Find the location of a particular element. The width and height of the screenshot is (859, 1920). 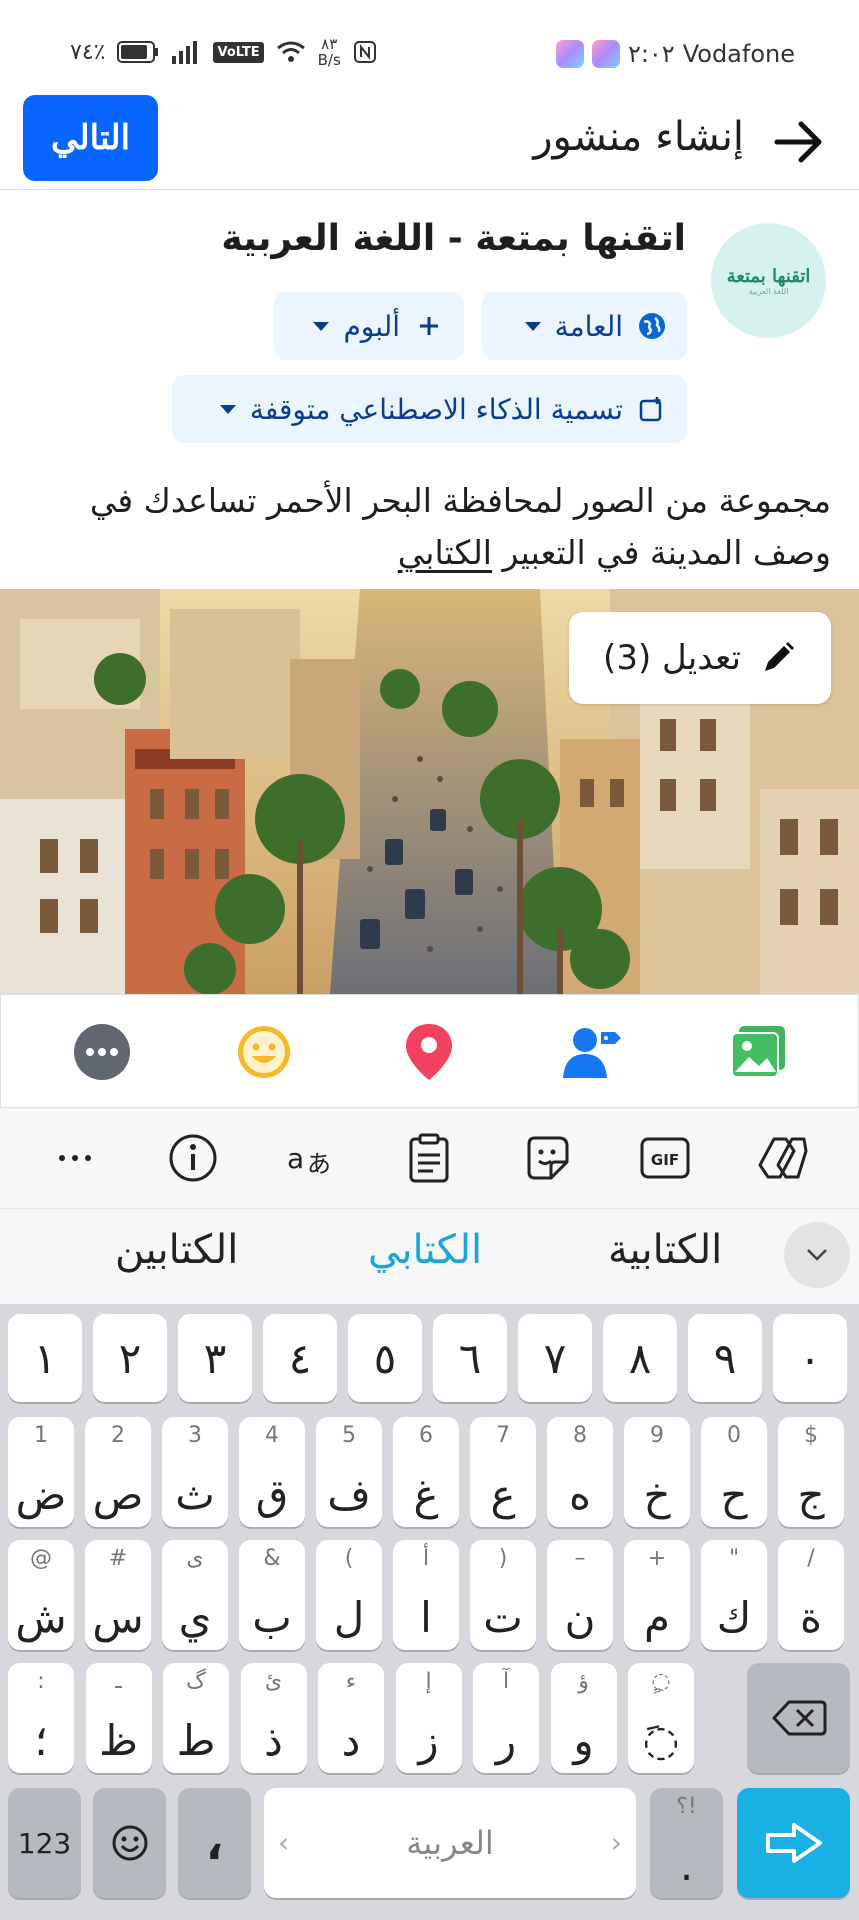

letter-key: ىي is located at coordinates (195, 1595).